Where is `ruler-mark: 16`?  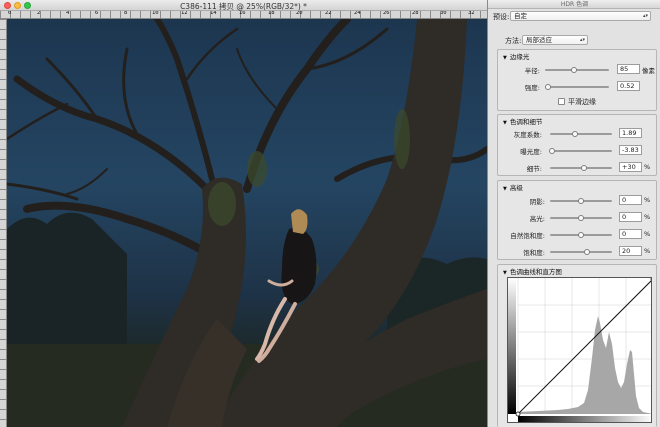 ruler-mark: 16 is located at coordinates (242, 13).